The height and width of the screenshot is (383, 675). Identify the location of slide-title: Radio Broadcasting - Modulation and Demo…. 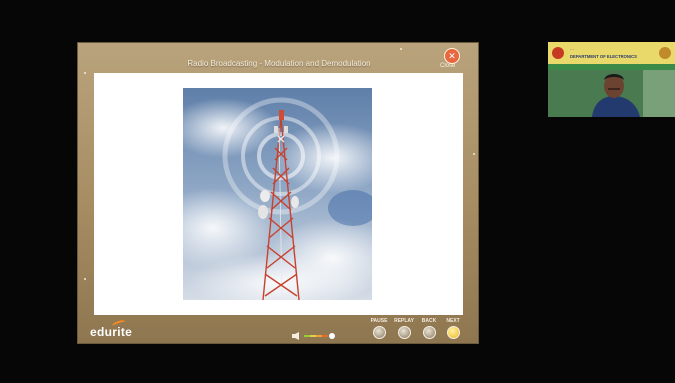
(279, 63).